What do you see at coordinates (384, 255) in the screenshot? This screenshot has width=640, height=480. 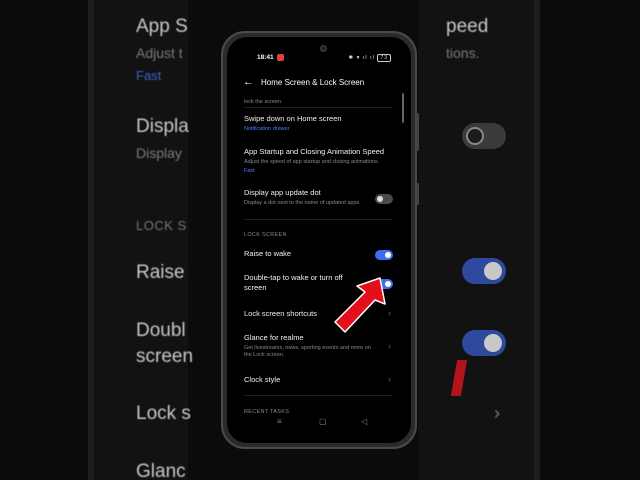 I see `raise-to-wake-toggle` at bounding box center [384, 255].